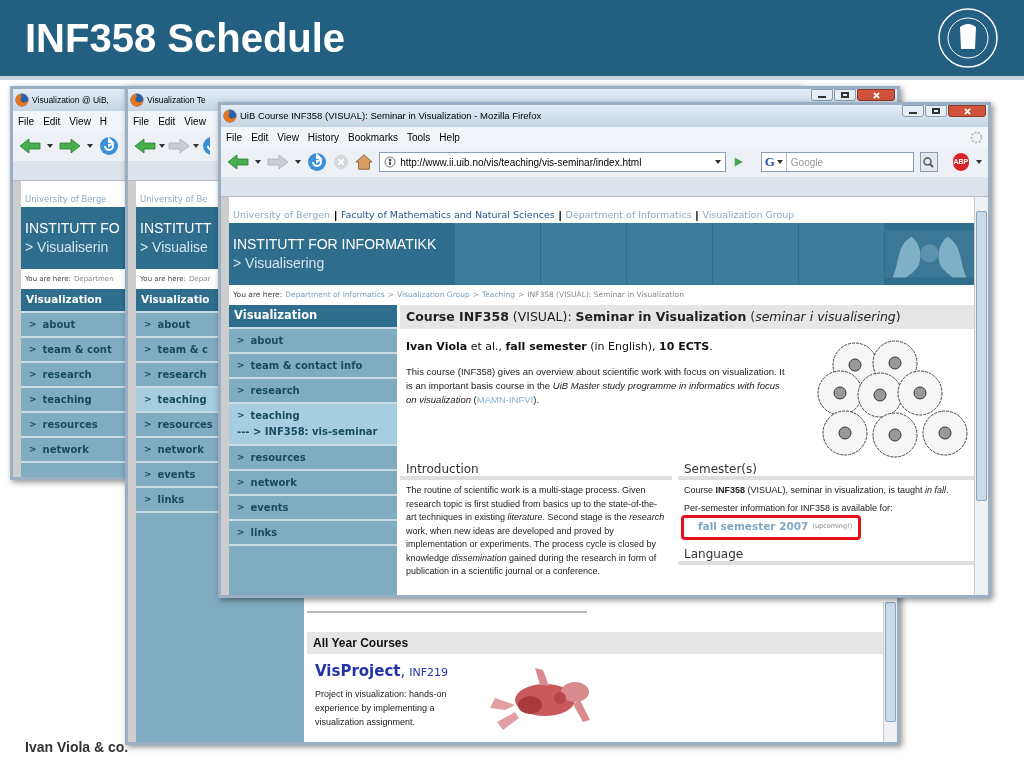  What do you see at coordinates (753, 527) in the screenshot?
I see `semester-link: fall semester 2007` at bounding box center [753, 527].